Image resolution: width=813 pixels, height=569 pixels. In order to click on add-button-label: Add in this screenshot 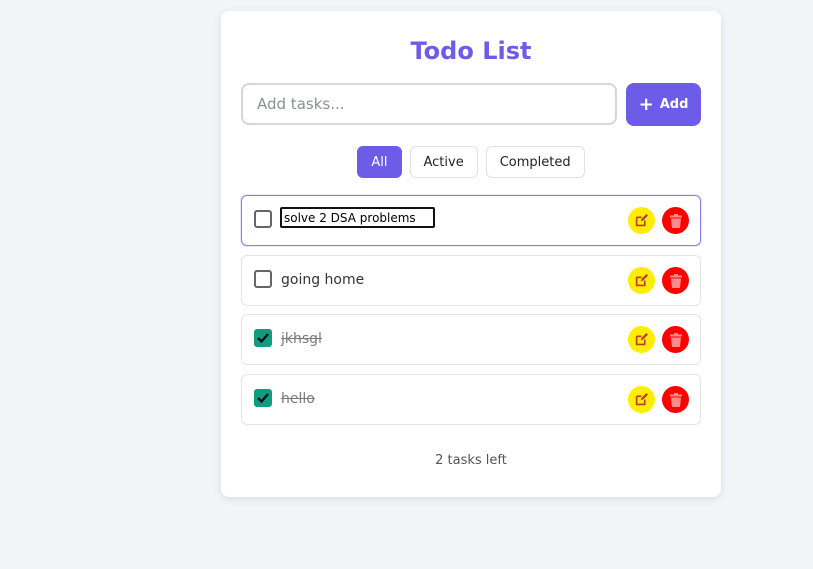, I will do `click(674, 104)`.